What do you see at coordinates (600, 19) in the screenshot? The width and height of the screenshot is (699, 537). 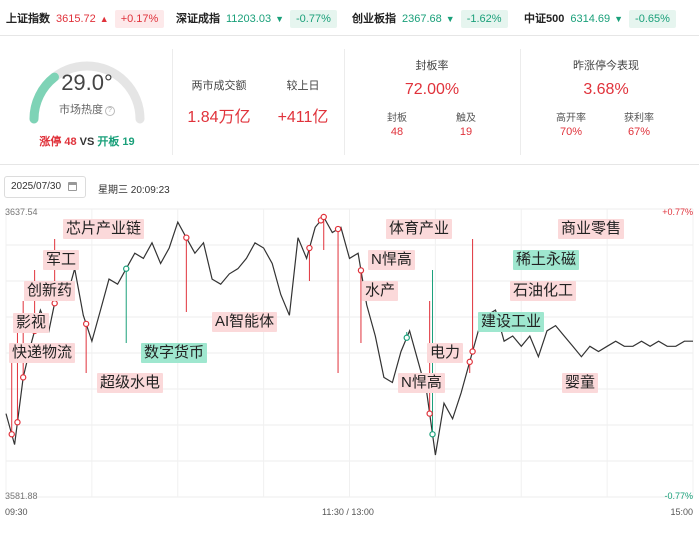 I see `index-csi500: 中证500 6314.69 ▼ -0.65%` at bounding box center [600, 19].